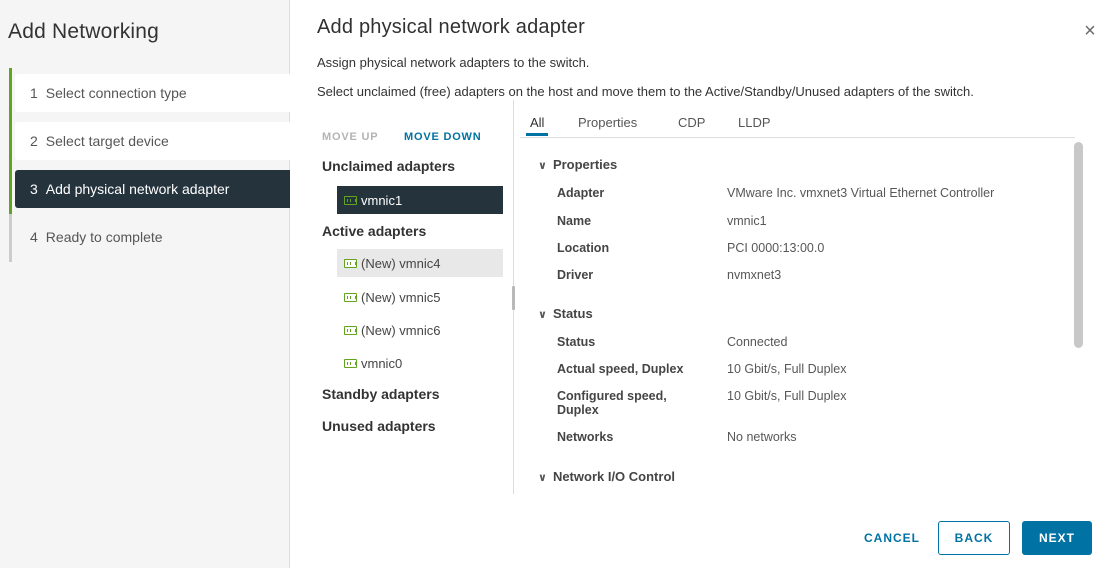  I want to click on wizard-title: Add Networking, so click(84, 31).